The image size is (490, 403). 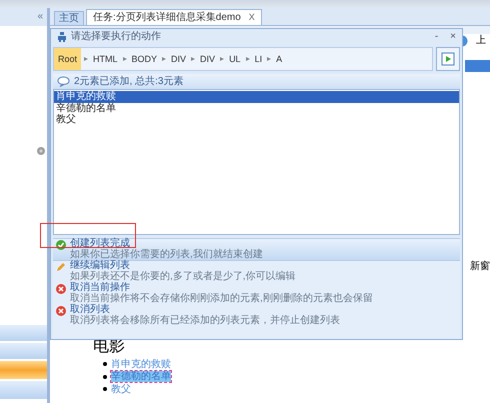 I want to click on breadcrumb-item: A, so click(x=279, y=59).